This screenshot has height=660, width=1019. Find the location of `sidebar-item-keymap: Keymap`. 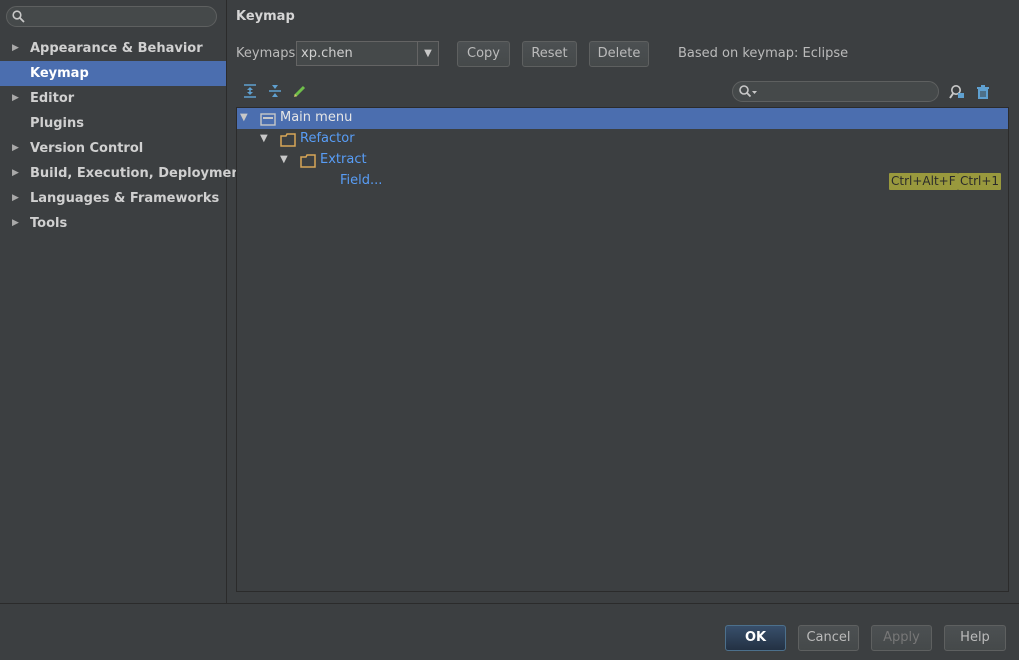

sidebar-item-keymap: Keymap is located at coordinates (113, 73).